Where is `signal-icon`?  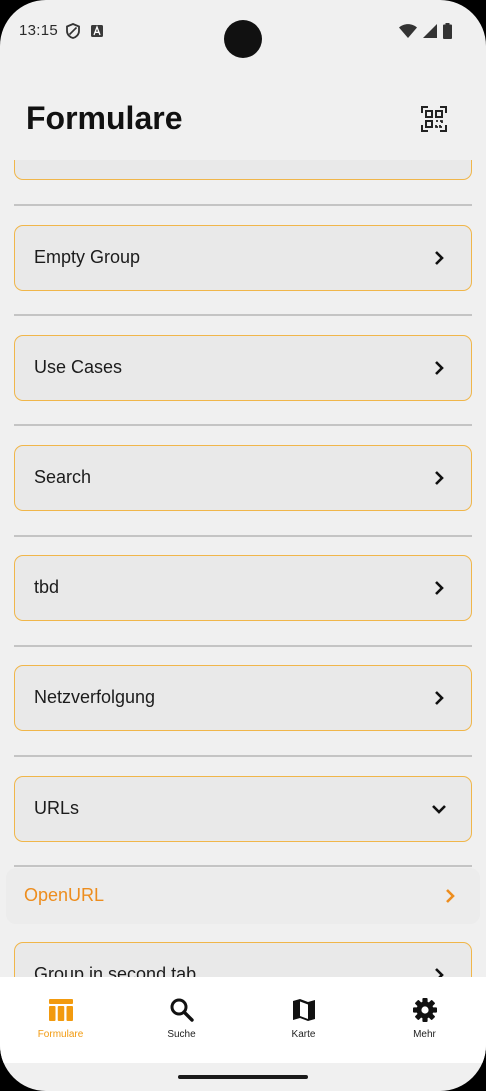 signal-icon is located at coordinates (430, 33).